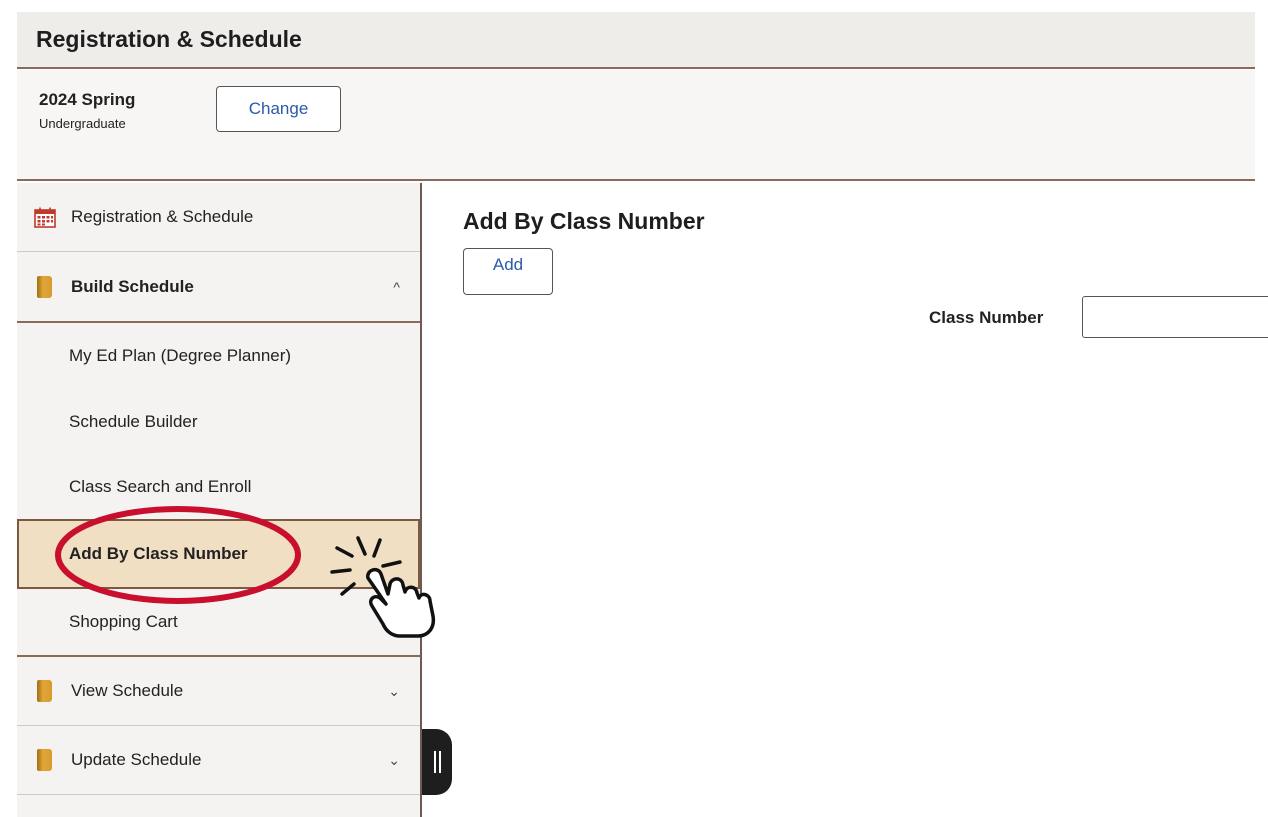  What do you see at coordinates (133, 421) in the screenshot?
I see `sidebar-item-label: Schedule Builder` at bounding box center [133, 421].